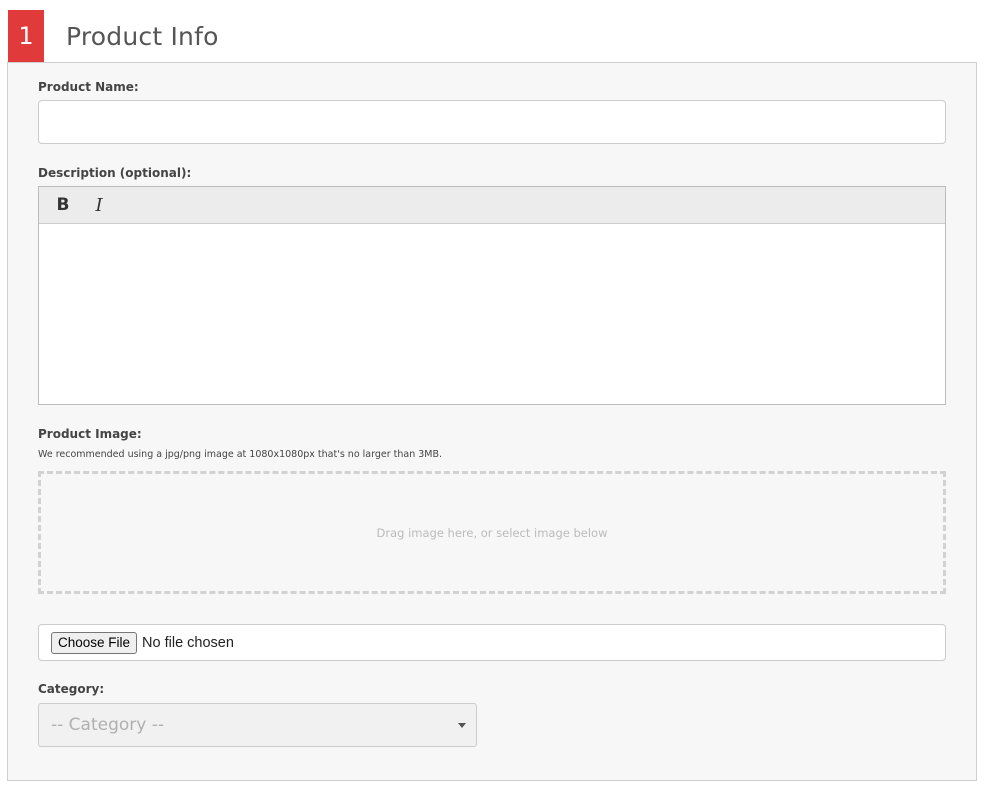  What do you see at coordinates (142, 36) in the screenshot?
I see `section-title: Product Info` at bounding box center [142, 36].